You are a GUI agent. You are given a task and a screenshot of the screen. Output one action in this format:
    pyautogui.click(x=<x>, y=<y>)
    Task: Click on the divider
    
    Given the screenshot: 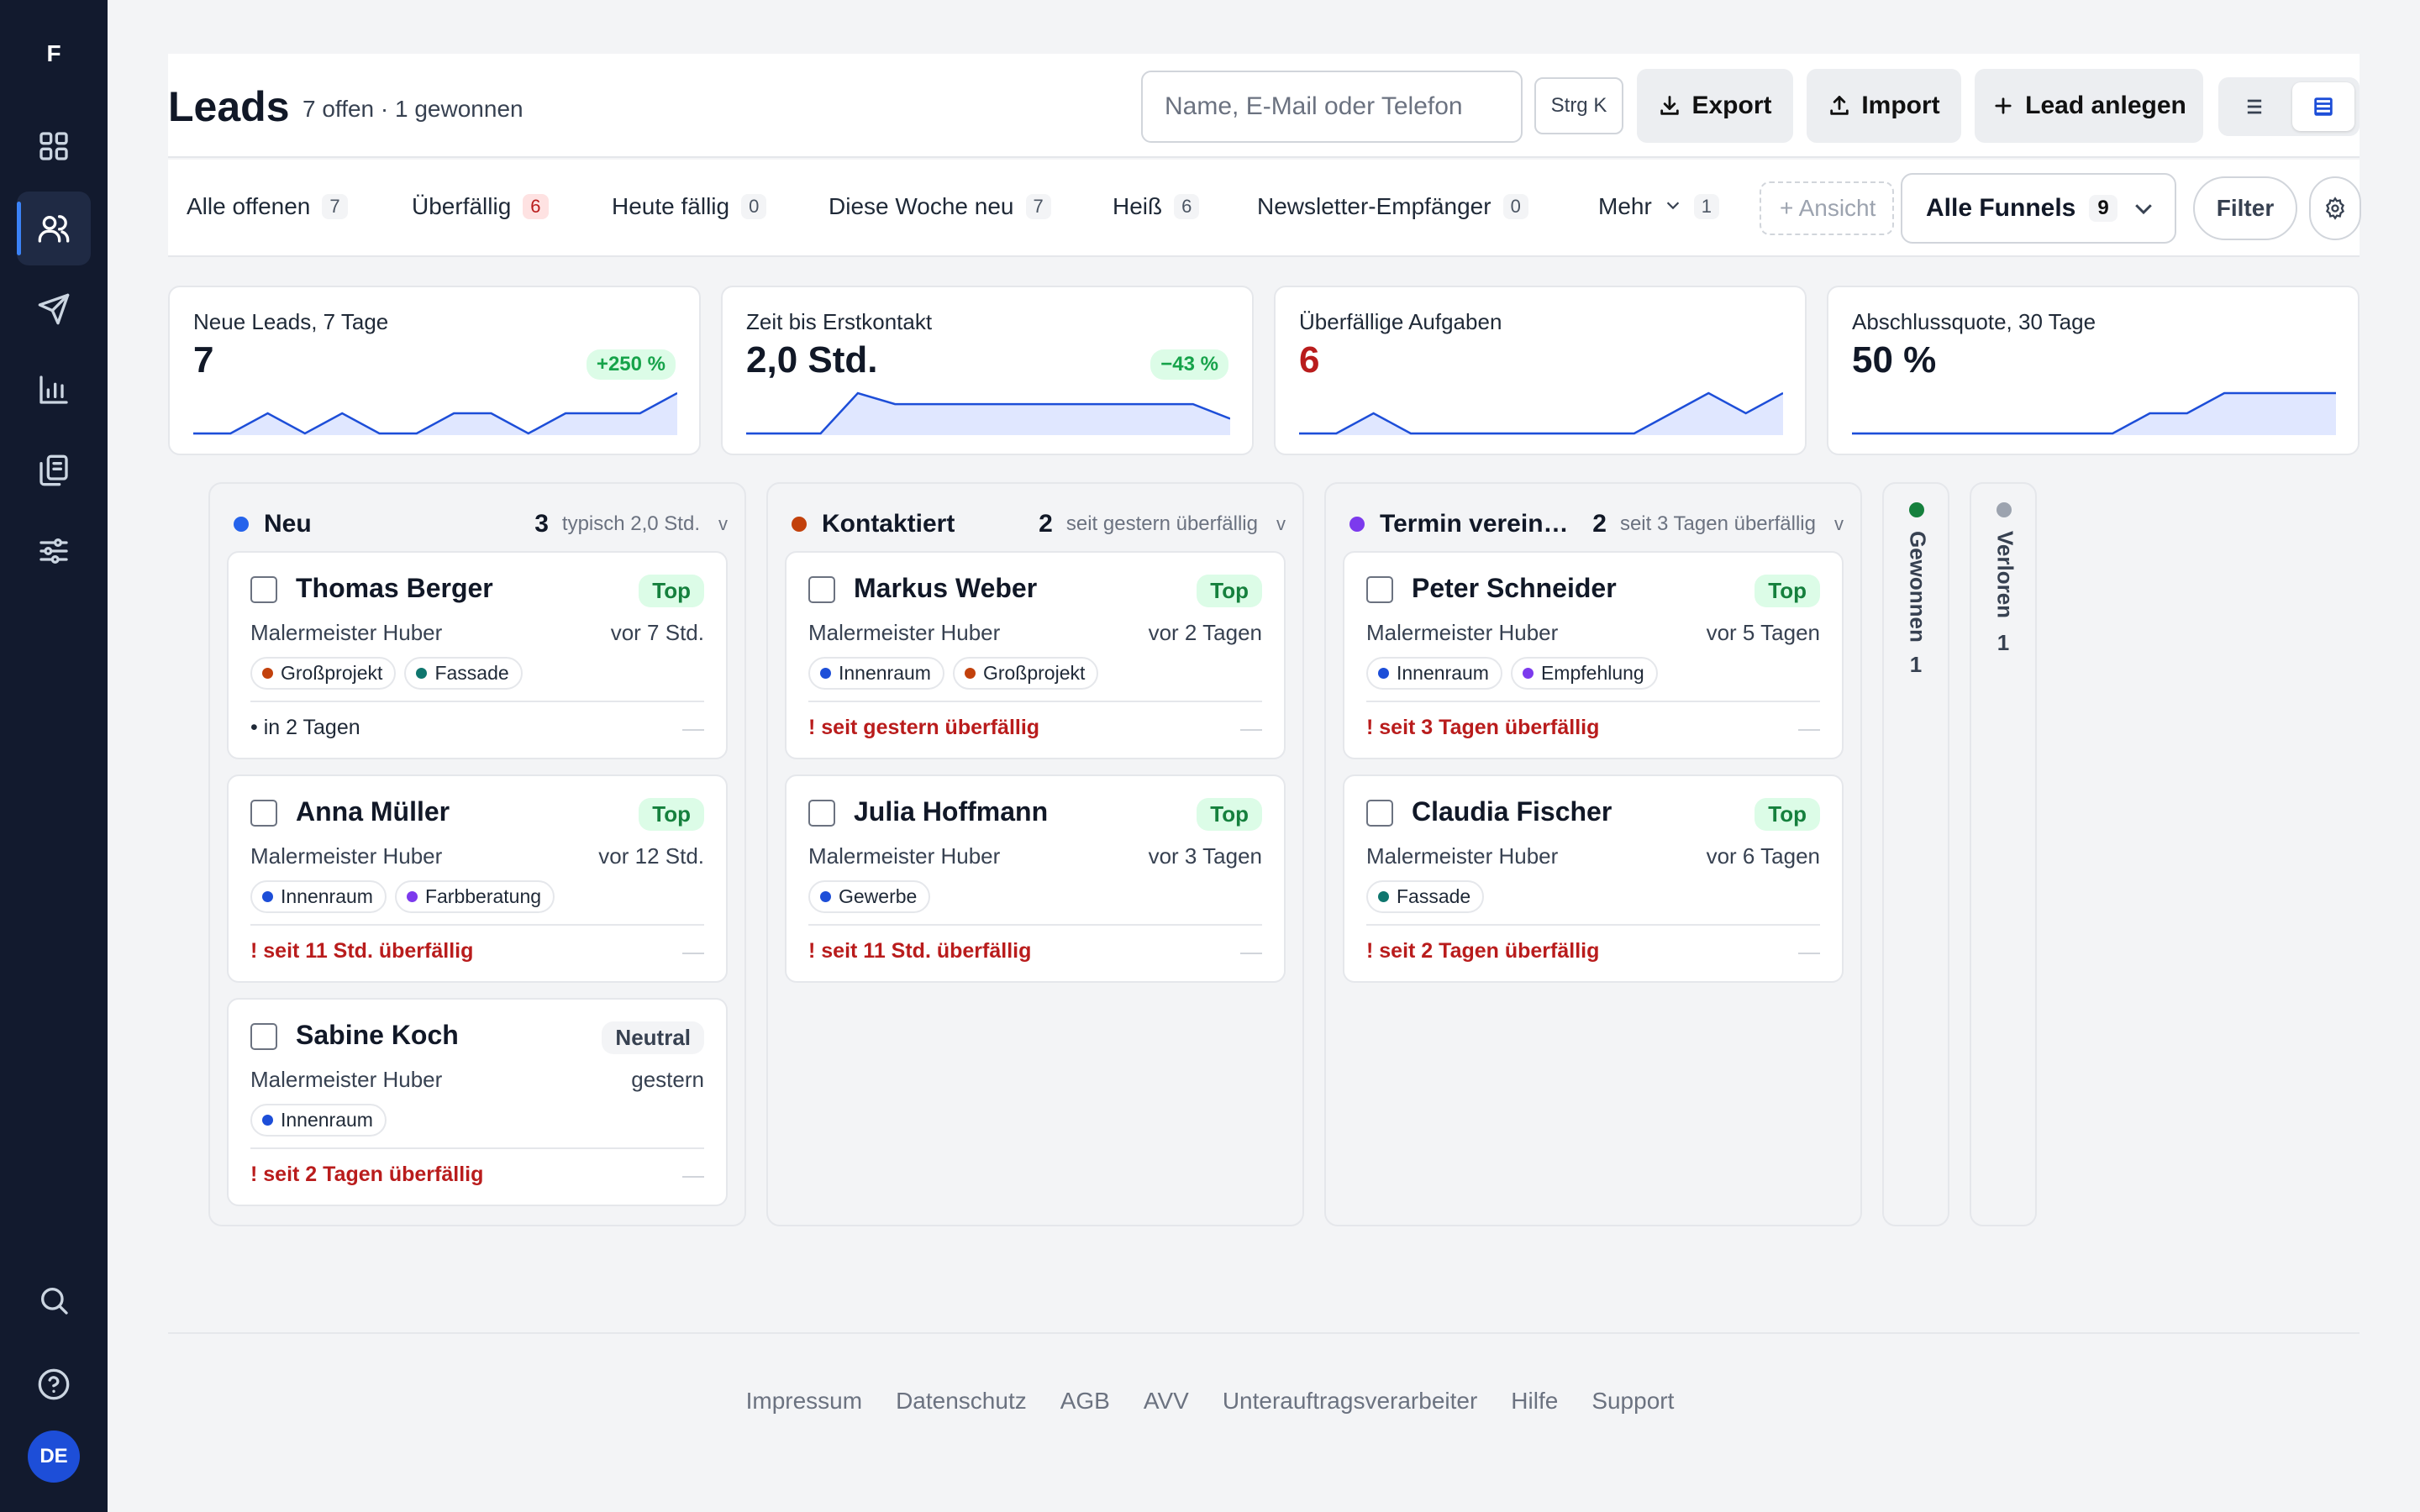 What is the action you would take?
    pyautogui.click(x=1035, y=925)
    